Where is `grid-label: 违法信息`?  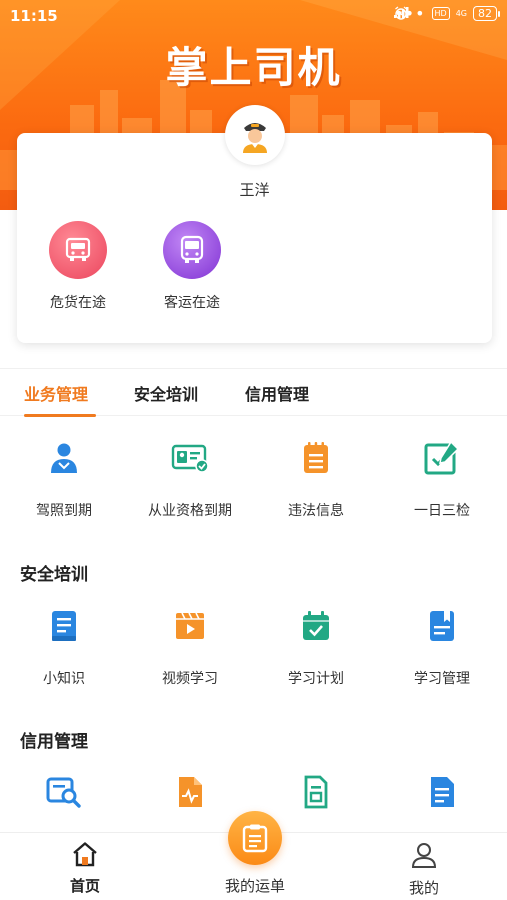
grid-label: 违法信息 is located at coordinates (316, 511).